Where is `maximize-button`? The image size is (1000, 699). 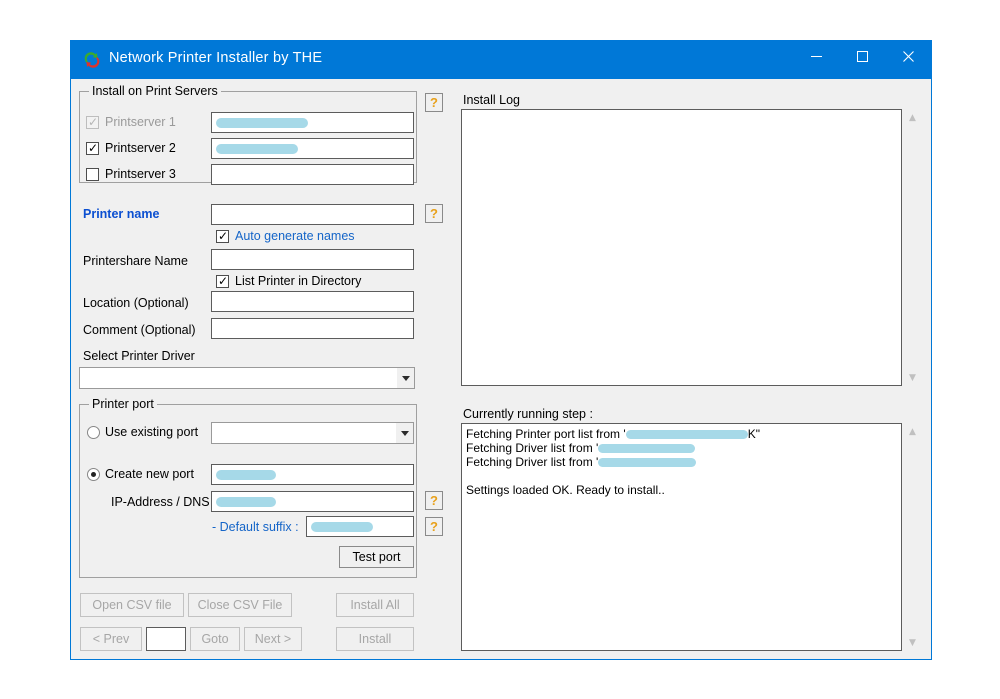 maximize-button is located at coordinates (862, 56).